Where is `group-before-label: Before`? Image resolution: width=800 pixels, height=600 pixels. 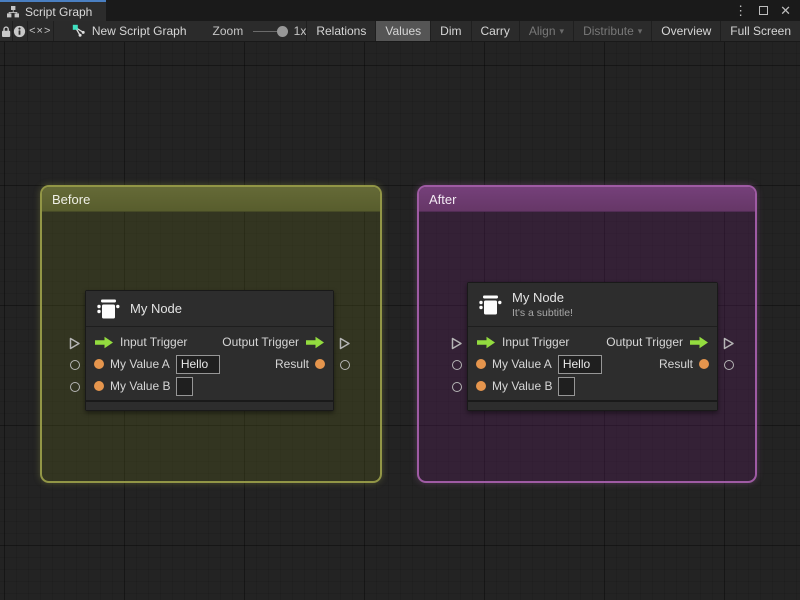 group-before-label: Before is located at coordinates (71, 199).